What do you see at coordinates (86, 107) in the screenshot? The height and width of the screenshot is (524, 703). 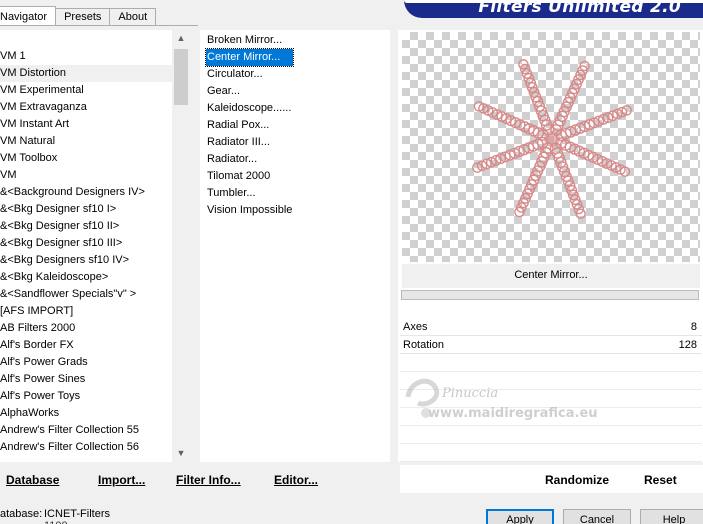 I see `category-item: VM Extravaganza` at bounding box center [86, 107].